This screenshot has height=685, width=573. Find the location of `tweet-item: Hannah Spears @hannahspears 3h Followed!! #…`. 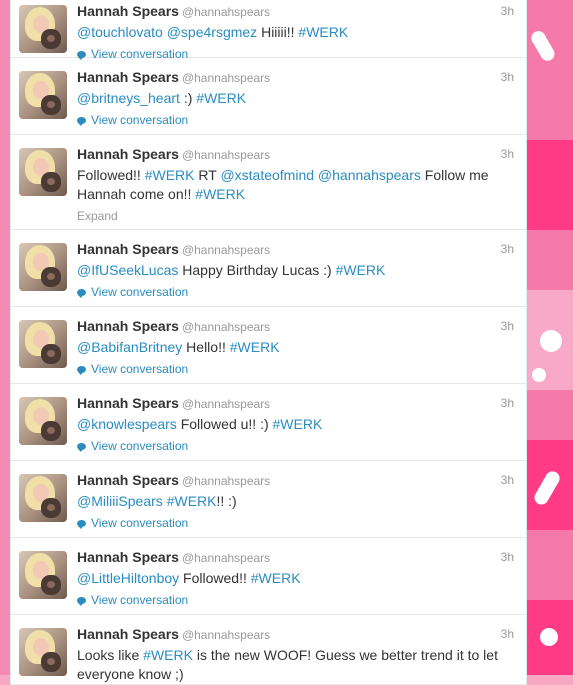

tweet-item: Hannah Spears @hannahspears 3h Followed!! #… is located at coordinates (268, 182).